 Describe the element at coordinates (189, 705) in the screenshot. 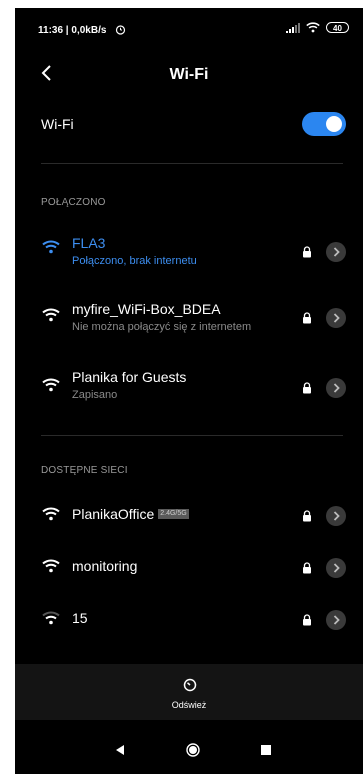

I see `refresh-label: Odśwież` at that location.